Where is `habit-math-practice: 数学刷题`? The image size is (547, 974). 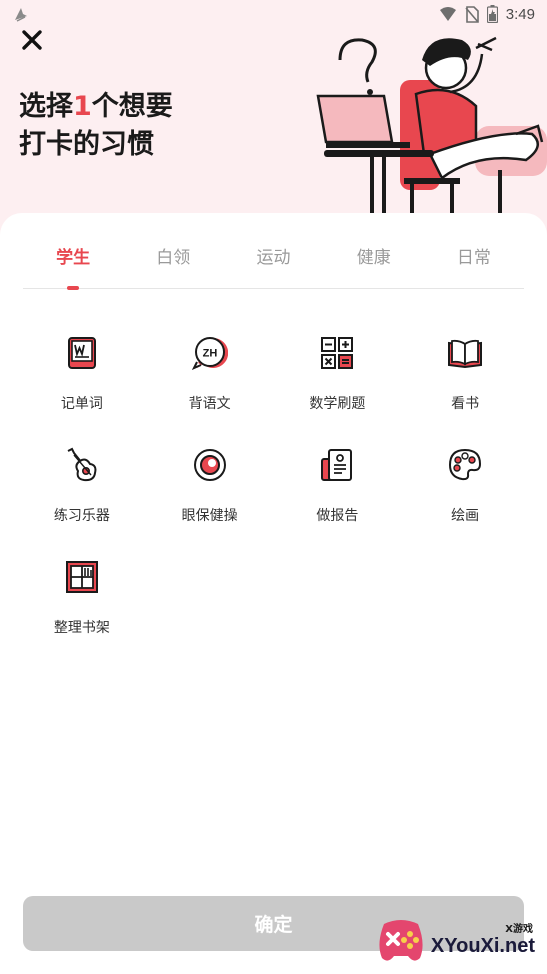 habit-math-practice: 数学刷题 is located at coordinates (338, 376).